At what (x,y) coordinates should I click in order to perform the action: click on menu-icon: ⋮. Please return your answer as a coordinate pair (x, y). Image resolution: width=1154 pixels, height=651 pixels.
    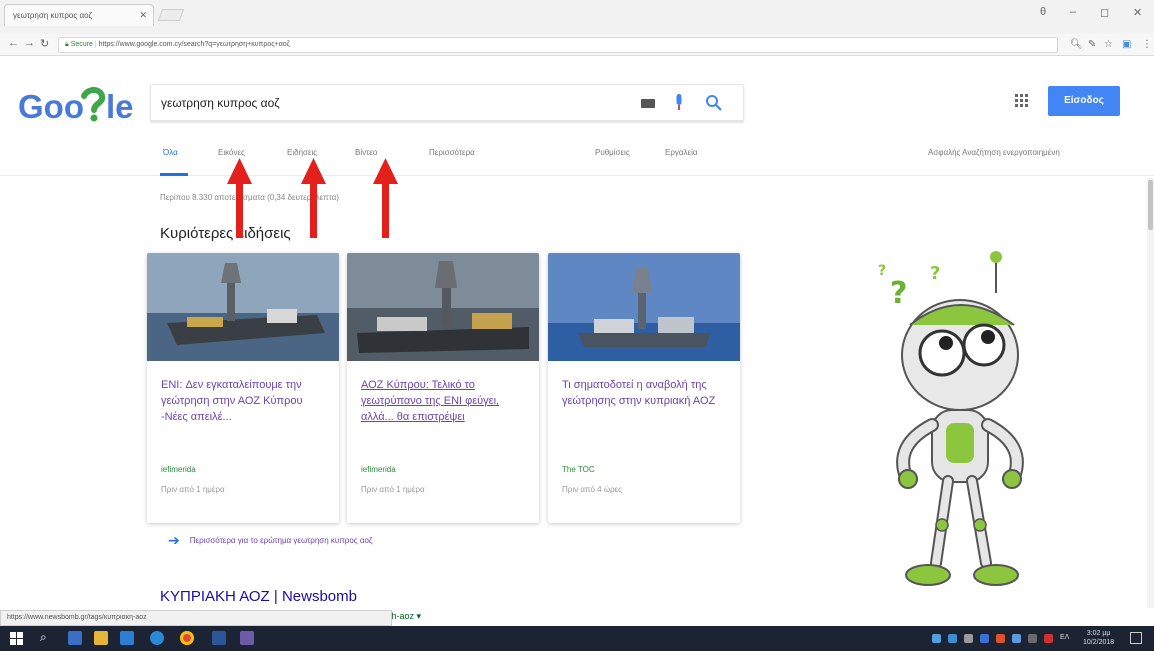
    Looking at the image, I should click on (1147, 44).